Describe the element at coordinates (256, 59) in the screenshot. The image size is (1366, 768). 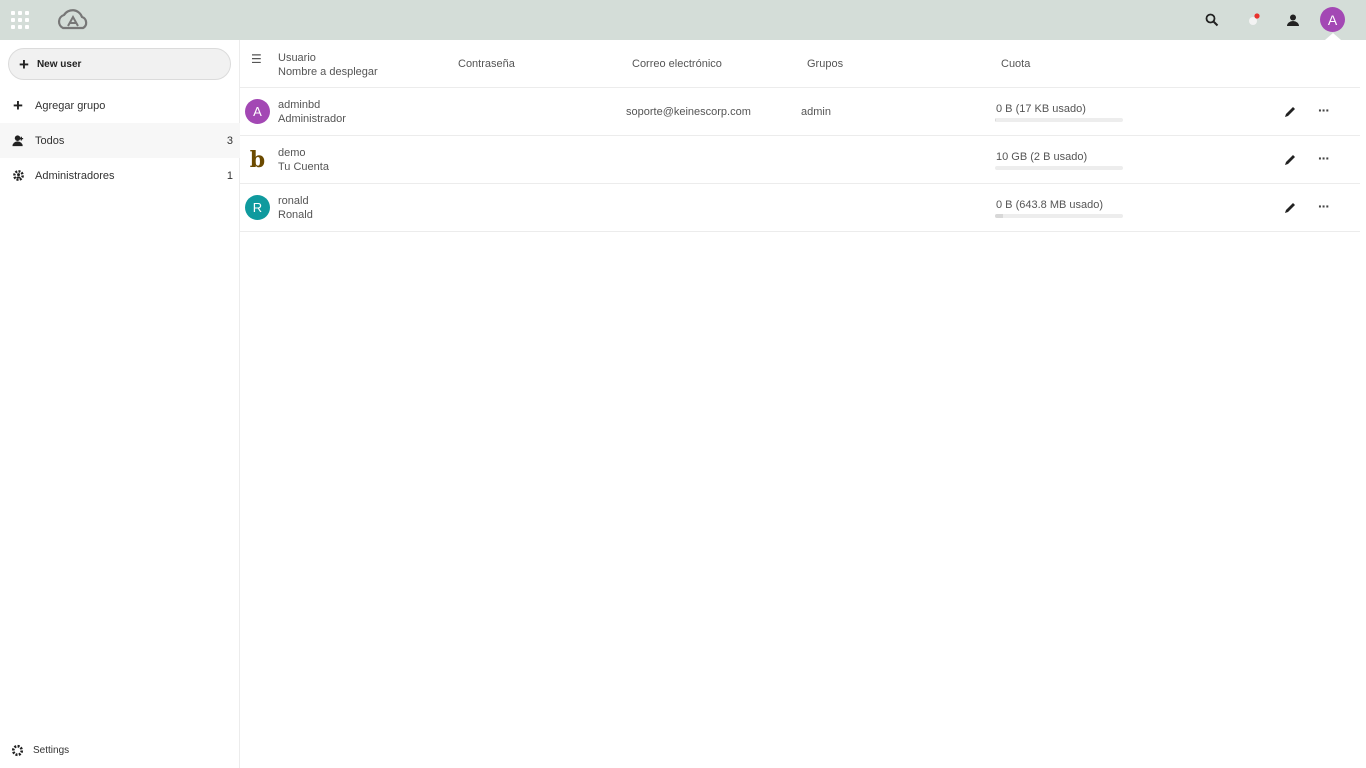
I see `hamburger-menu-icon: ☰` at that location.